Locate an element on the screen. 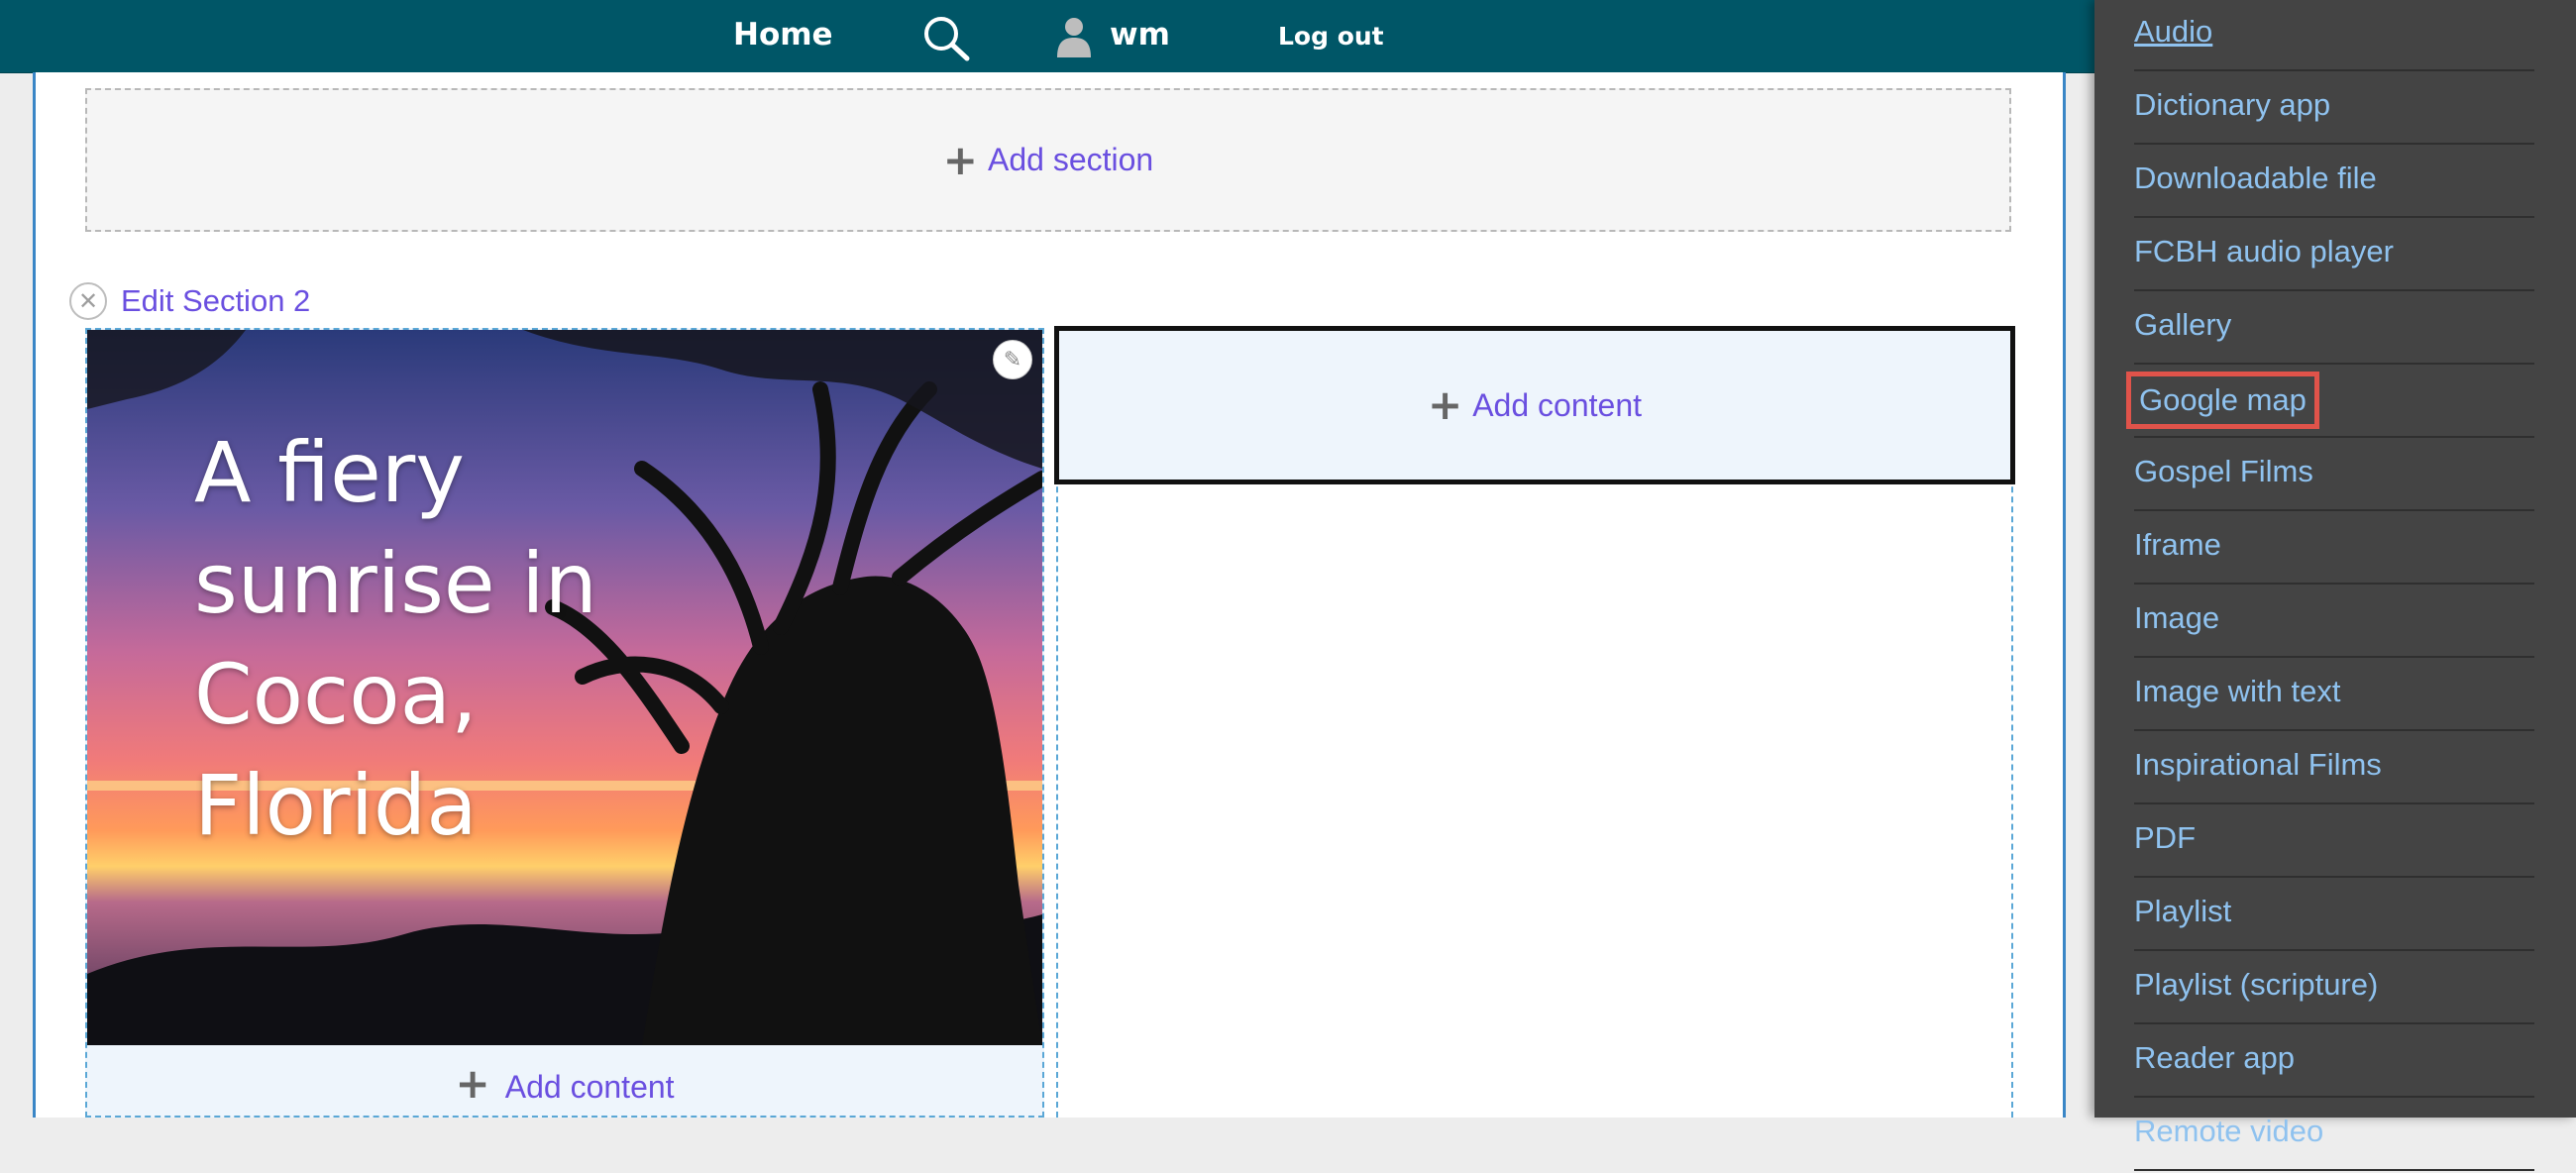 This screenshot has height=1173, width=2576. block-item-image: Image is located at coordinates (2334, 622).